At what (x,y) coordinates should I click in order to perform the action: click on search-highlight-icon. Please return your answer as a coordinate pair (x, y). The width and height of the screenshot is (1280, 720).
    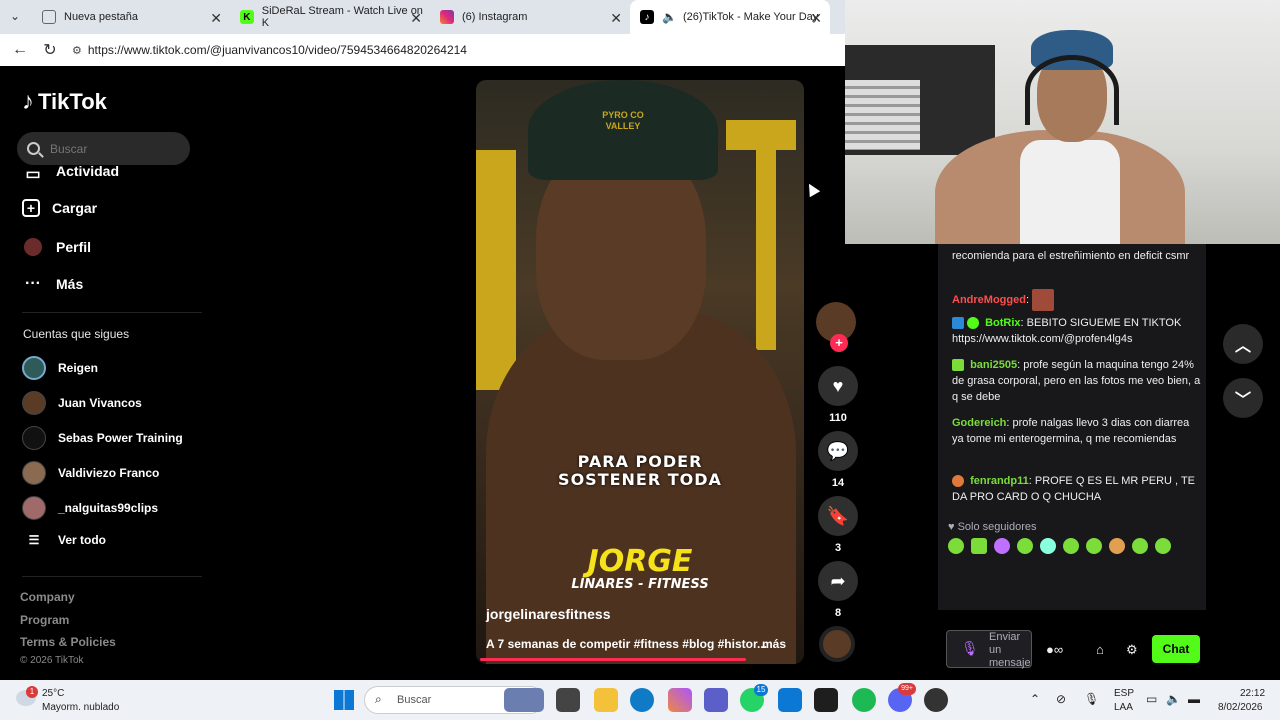
    Looking at the image, I should click on (524, 700).